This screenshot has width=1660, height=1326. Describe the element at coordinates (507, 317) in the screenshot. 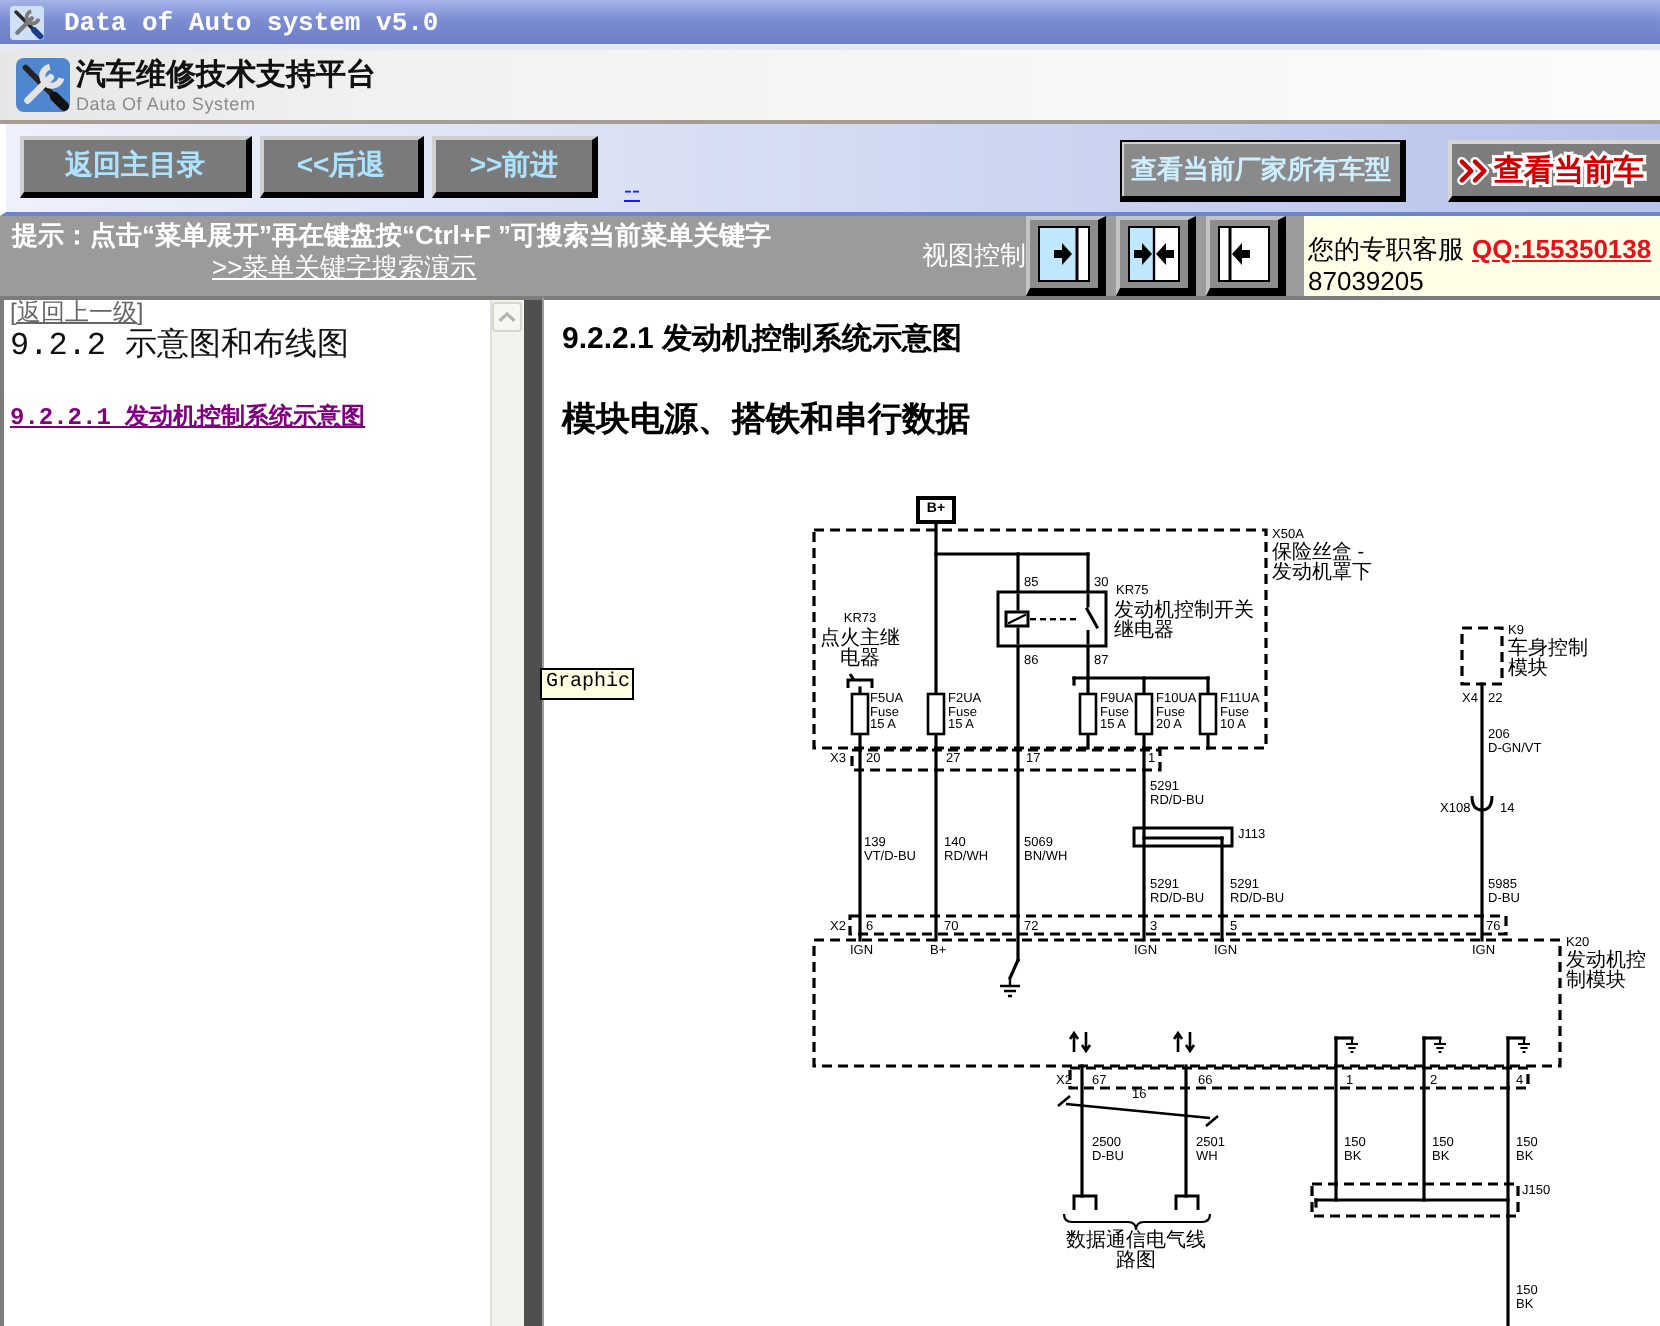

I see `chevron-up-icon` at that location.